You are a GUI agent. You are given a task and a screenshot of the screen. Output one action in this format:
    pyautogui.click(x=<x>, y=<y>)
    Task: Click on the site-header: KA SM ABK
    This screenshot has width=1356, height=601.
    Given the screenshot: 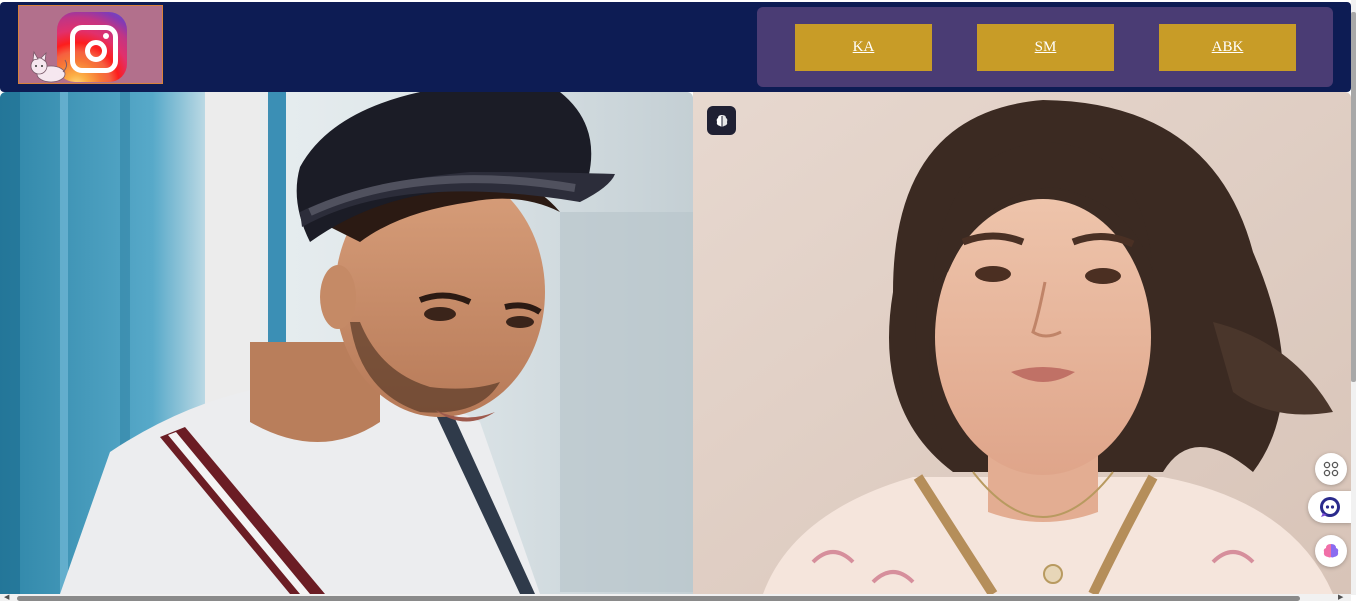 What is the action you would take?
    pyautogui.click(x=675, y=47)
    